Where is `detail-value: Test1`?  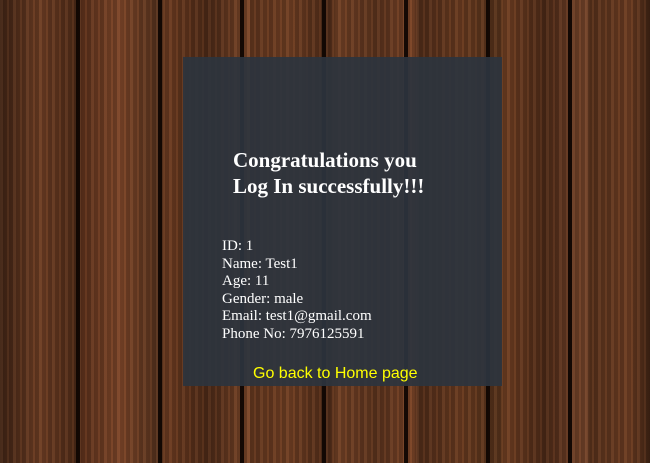
detail-value: Test1 is located at coordinates (281, 263).